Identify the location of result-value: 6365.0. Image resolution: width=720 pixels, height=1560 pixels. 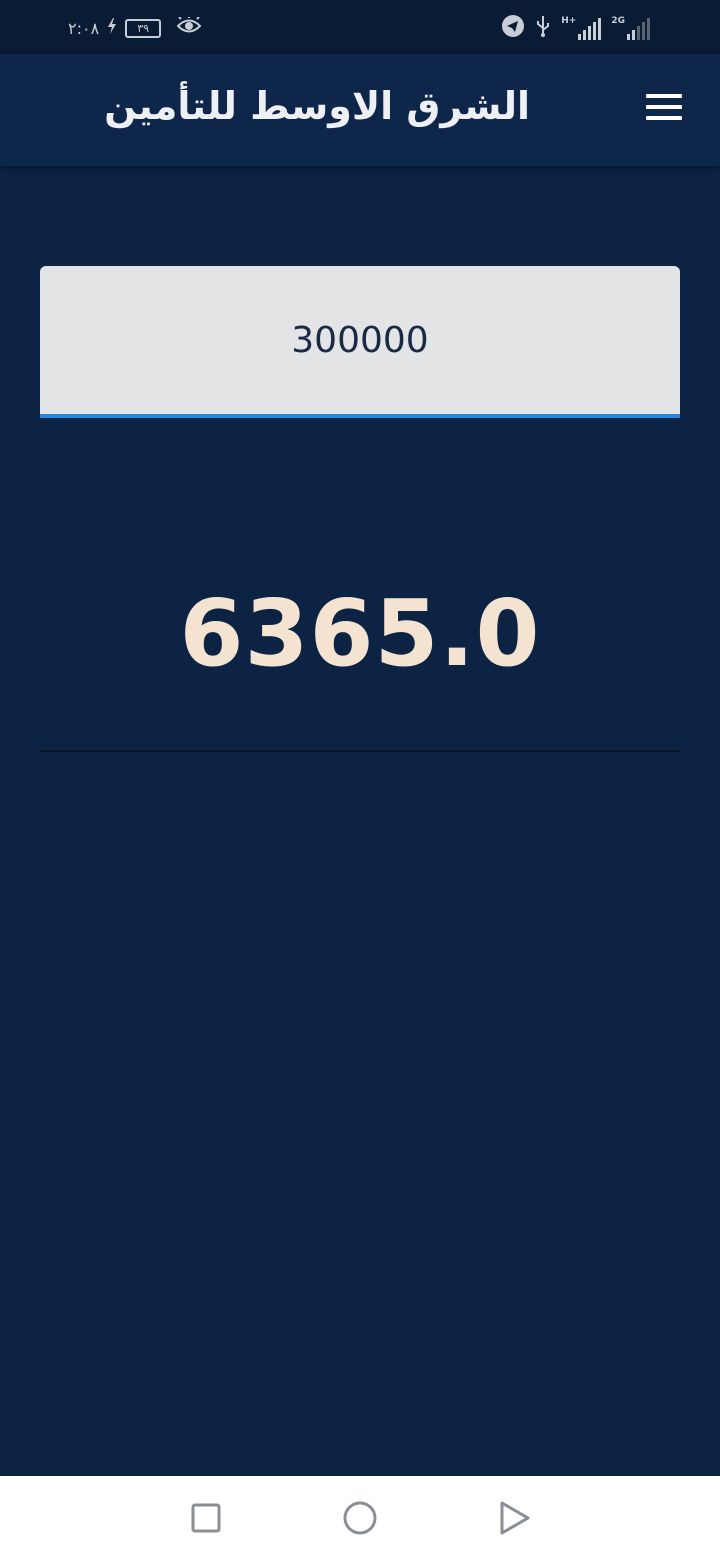
(360, 633).